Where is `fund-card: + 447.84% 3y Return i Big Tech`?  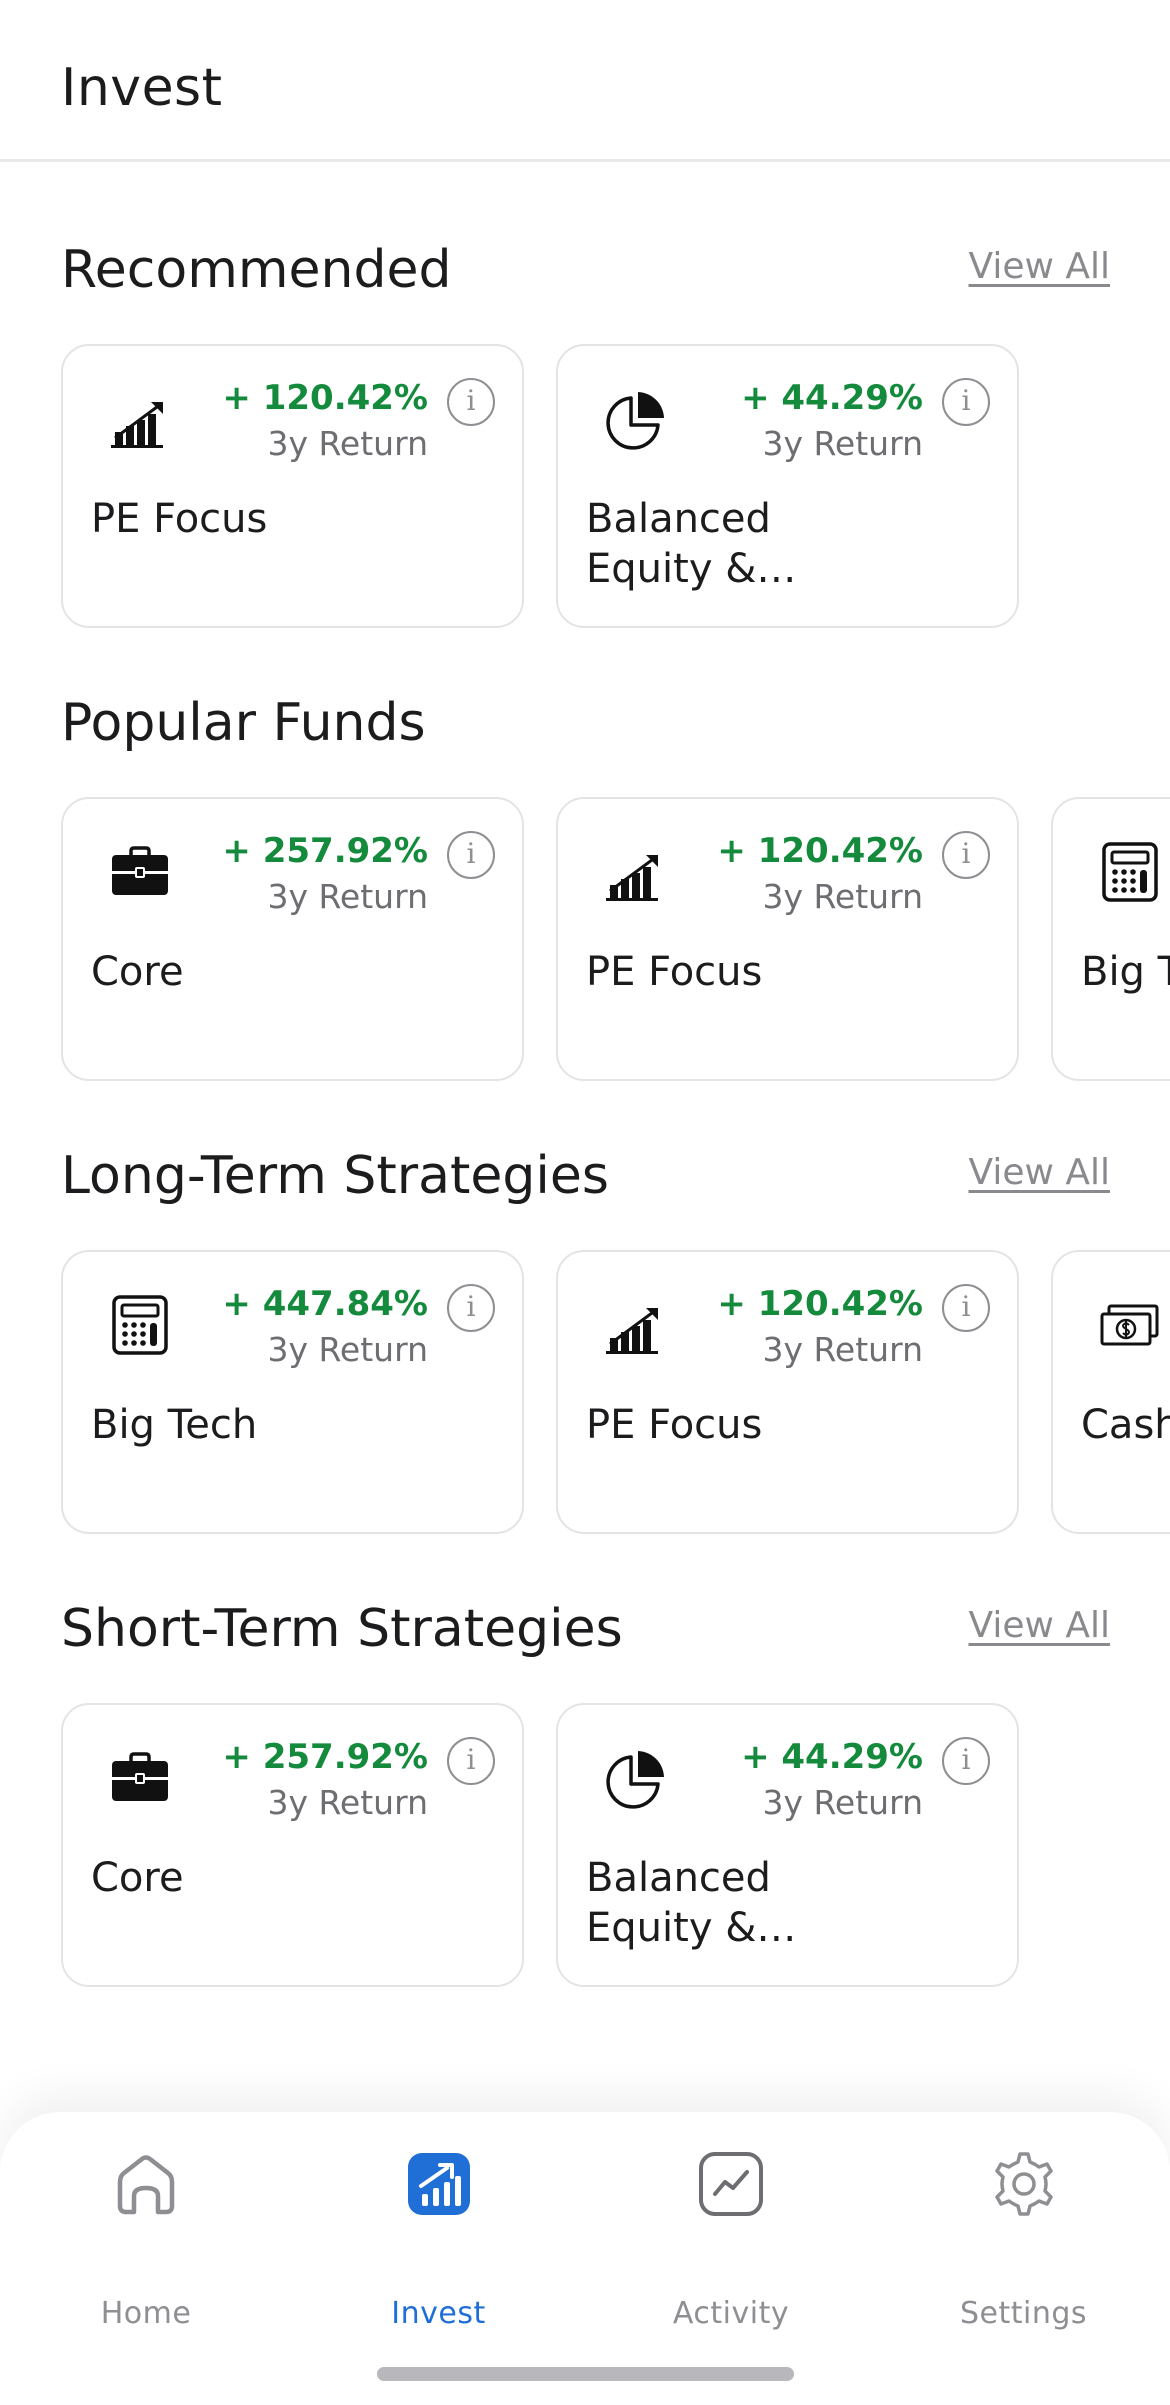 fund-card: + 447.84% 3y Return i Big Tech is located at coordinates (292, 1392).